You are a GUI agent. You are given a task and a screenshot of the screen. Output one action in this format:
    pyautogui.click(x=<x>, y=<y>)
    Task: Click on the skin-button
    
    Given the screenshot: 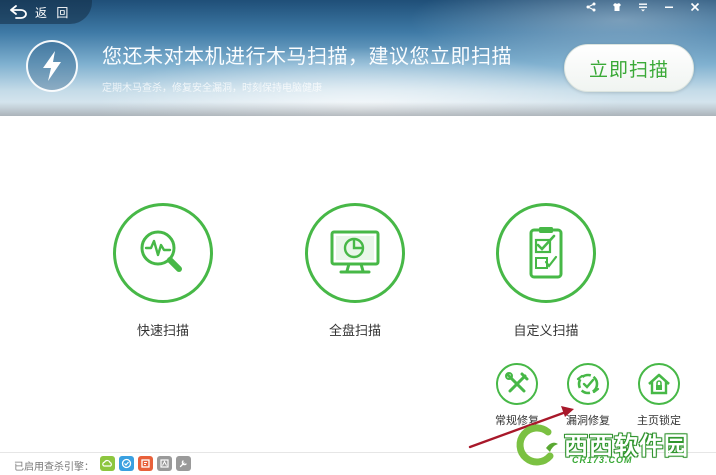 What is the action you would take?
    pyautogui.click(x=617, y=7)
    